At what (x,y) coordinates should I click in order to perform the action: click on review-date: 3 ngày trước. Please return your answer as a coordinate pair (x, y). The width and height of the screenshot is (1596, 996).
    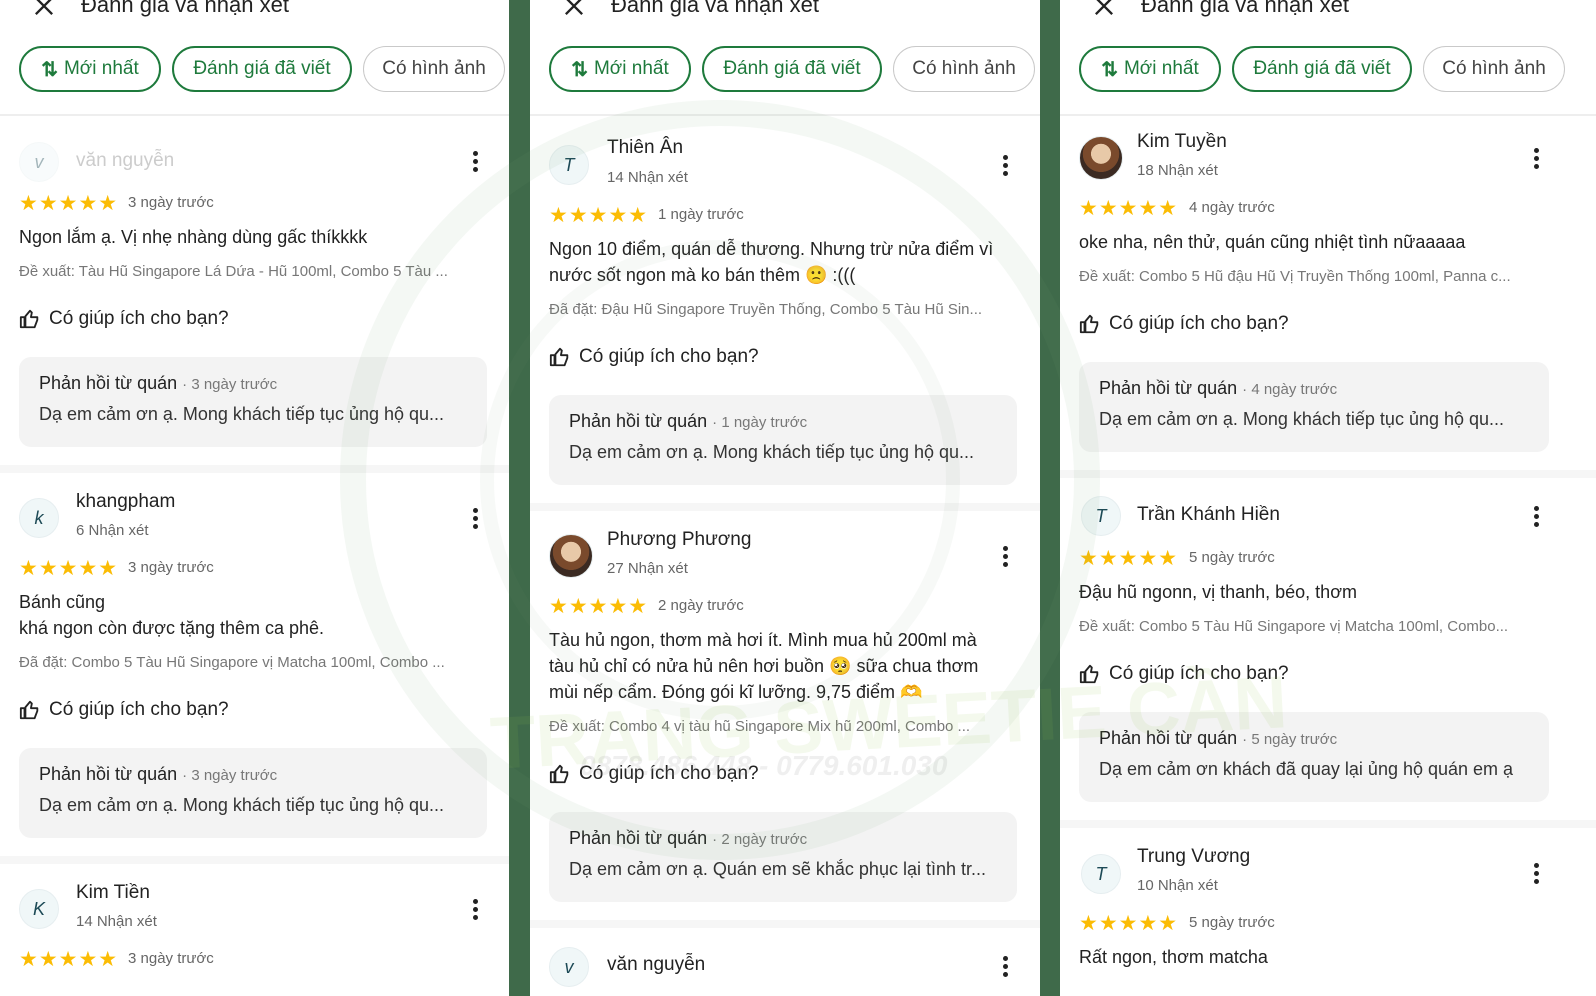
    Looking at the image, I should click on (171, 567).